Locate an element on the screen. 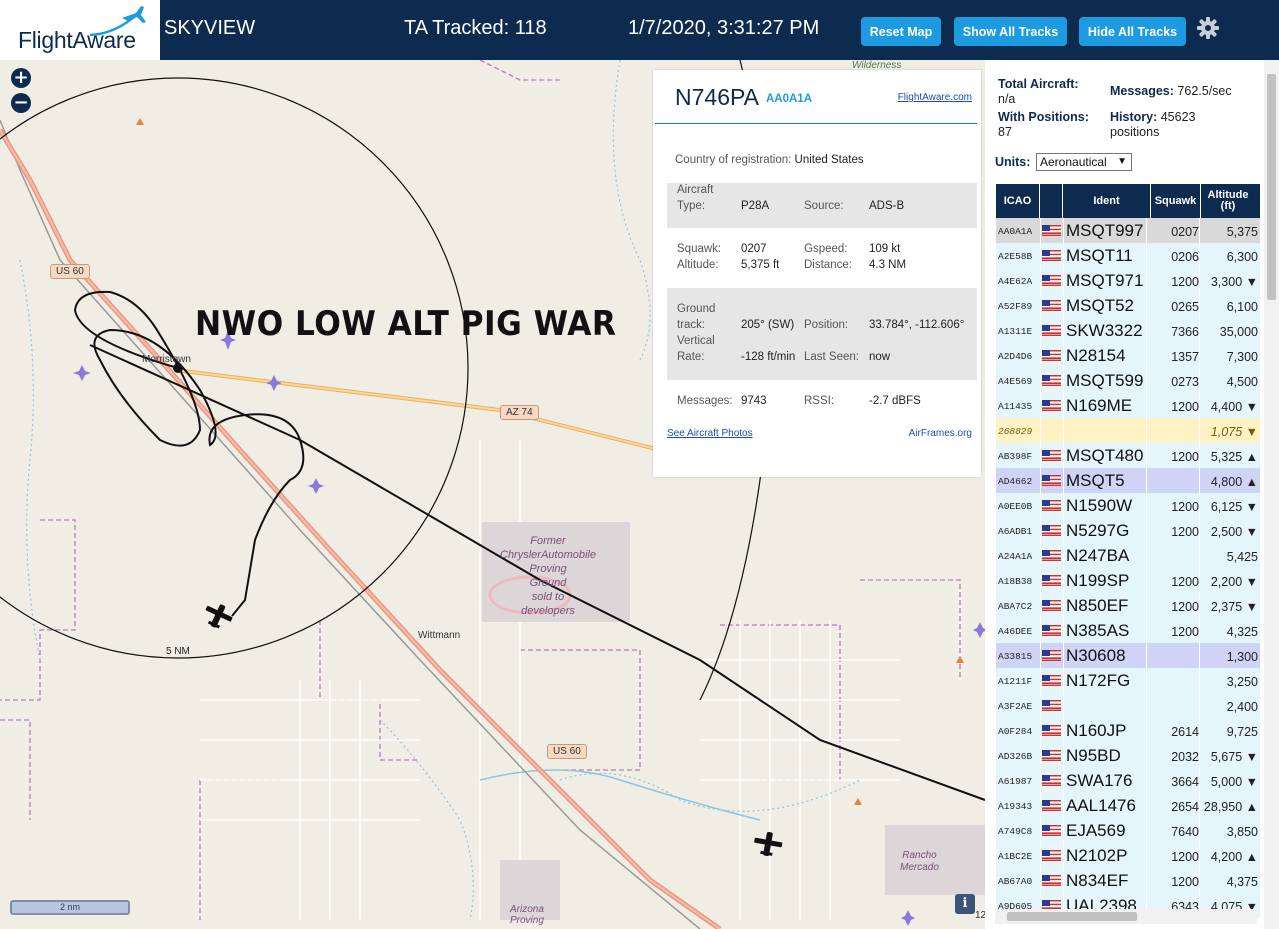  table-row: A19343 AAL1476 2654 28,950 ▲ is located at coordinates (1128, 805).